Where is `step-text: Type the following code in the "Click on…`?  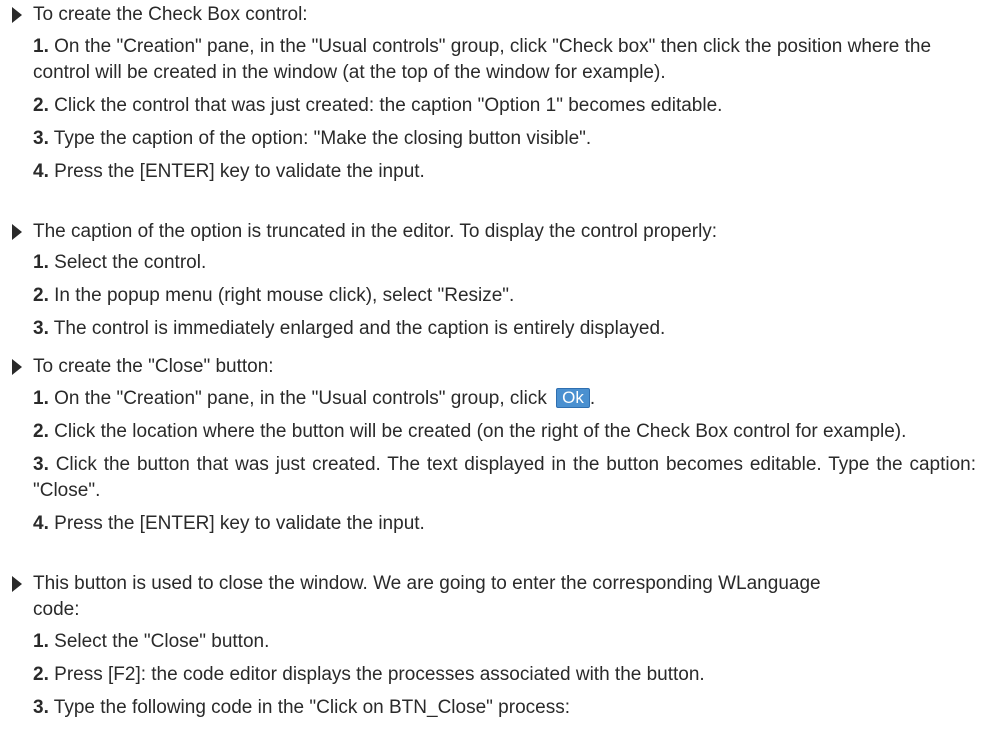
step-text: Type the following code in the "Click on… is located at coordinates (311, 707).